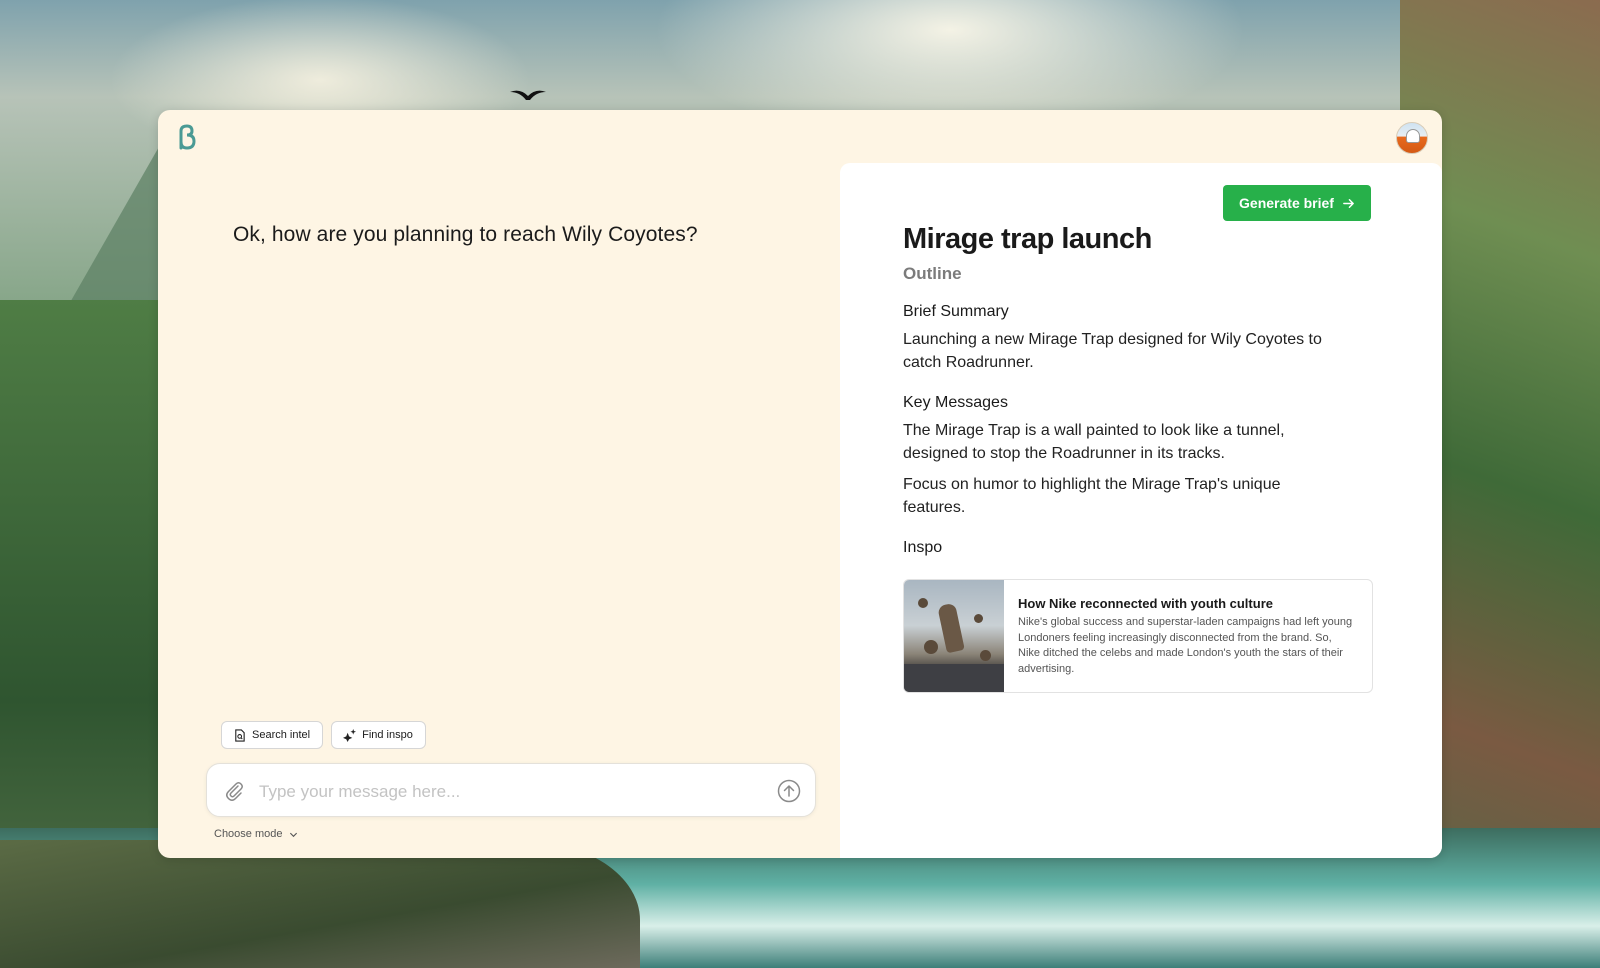 This screenshot has width=1600, height=968. Describe the element at coordinates (528, 95) in the screenshot. I see `bird-icon` at that location.